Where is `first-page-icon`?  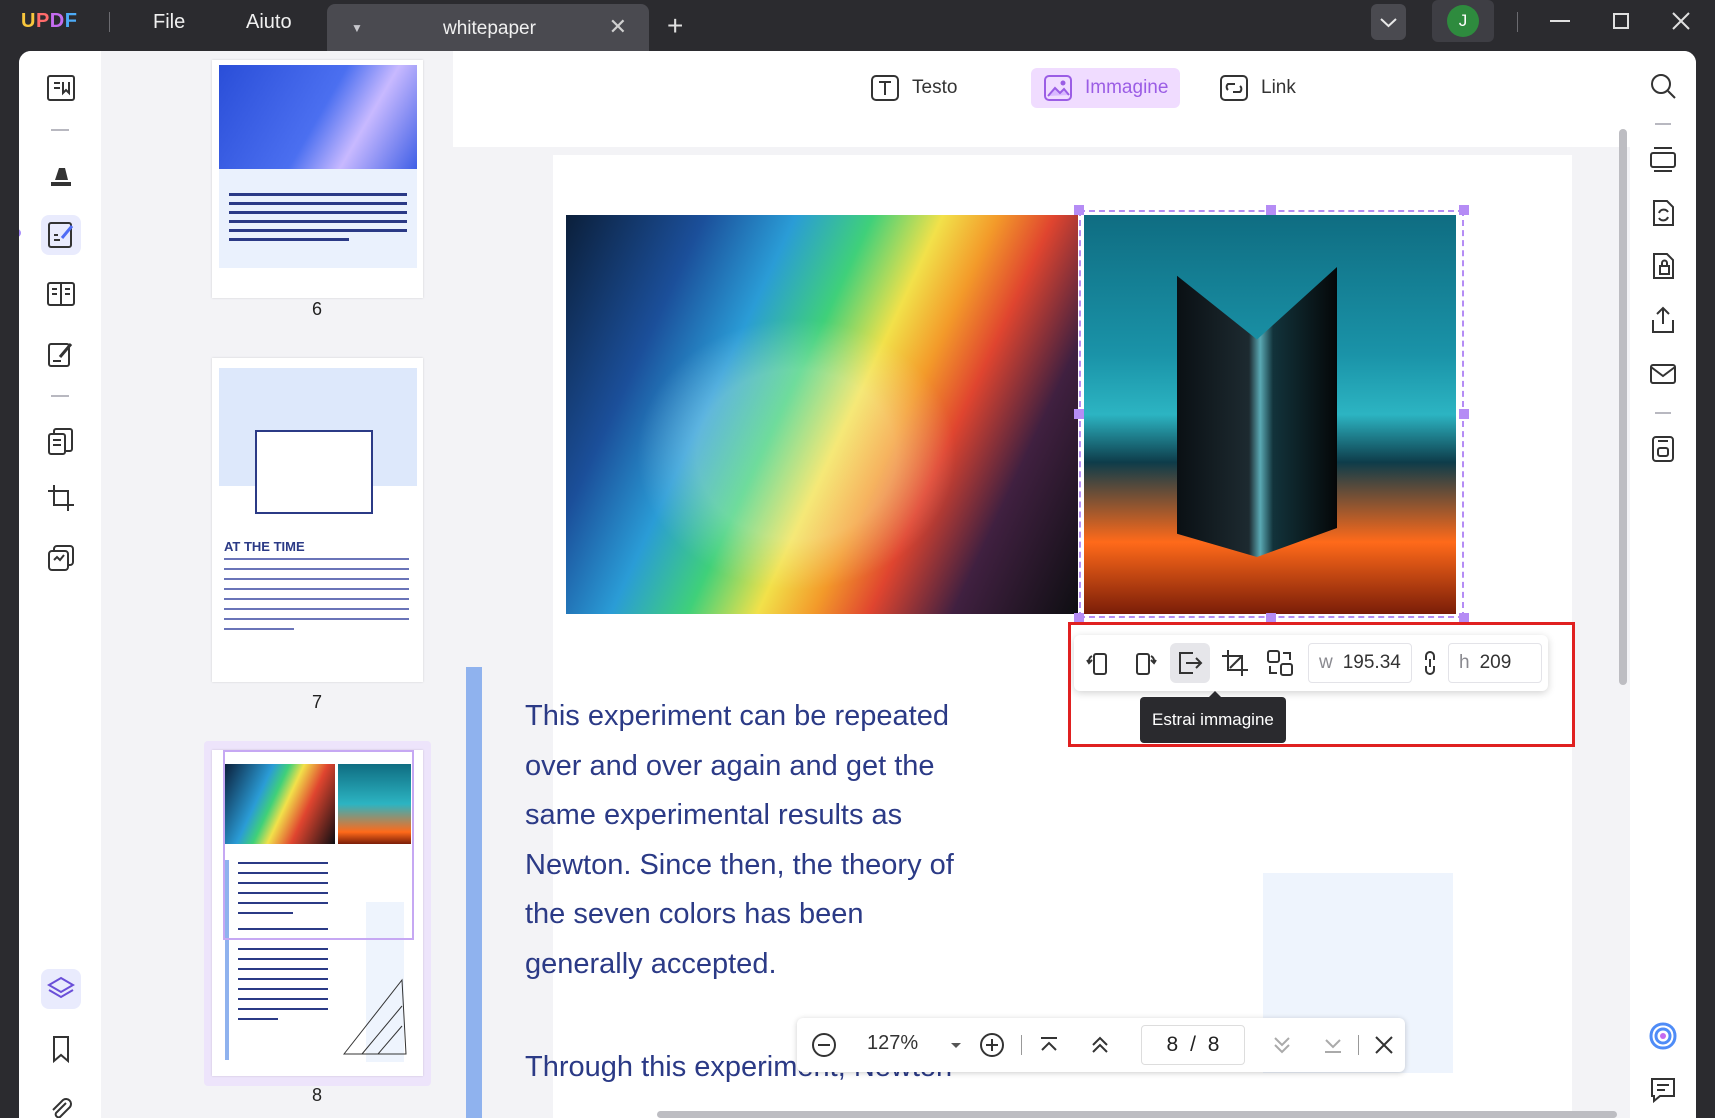 first-page-icon is located at coordinates (1049, 1045).